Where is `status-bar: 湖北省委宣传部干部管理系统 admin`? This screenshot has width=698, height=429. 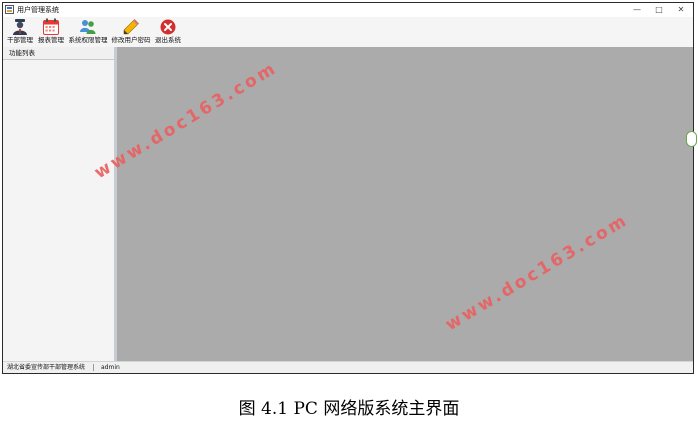 status-bar: 湖北省委宣传部干部管理系统 admin is located at coordinates (348, 367).